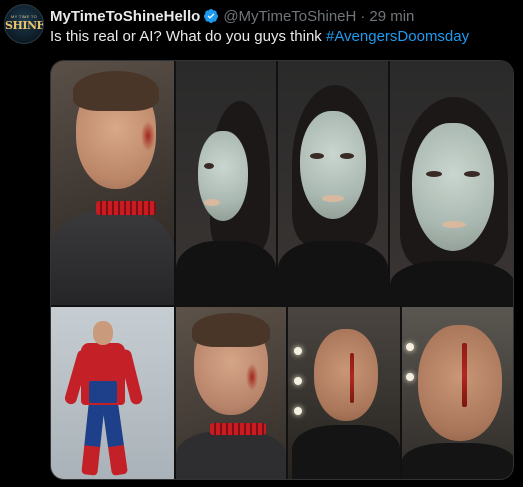  What do you see at coordinates (211, 16) in the screenshot?
I see `verified-badge-icon` at bounding box center [211, 16].